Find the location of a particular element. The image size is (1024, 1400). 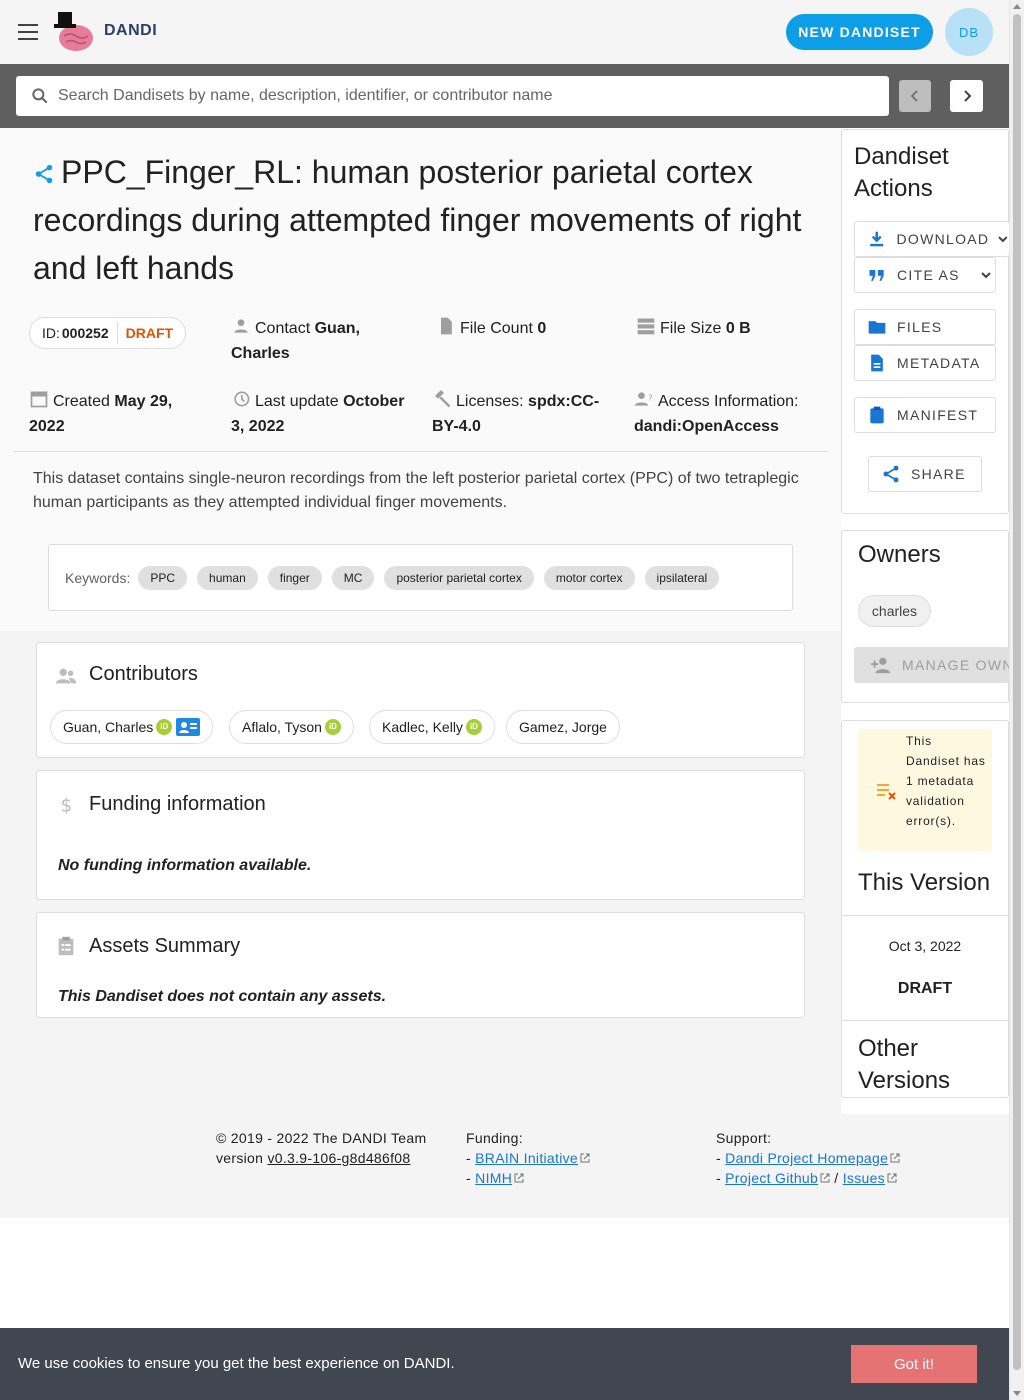

add-person-icon is located at coordinates (881, 665).